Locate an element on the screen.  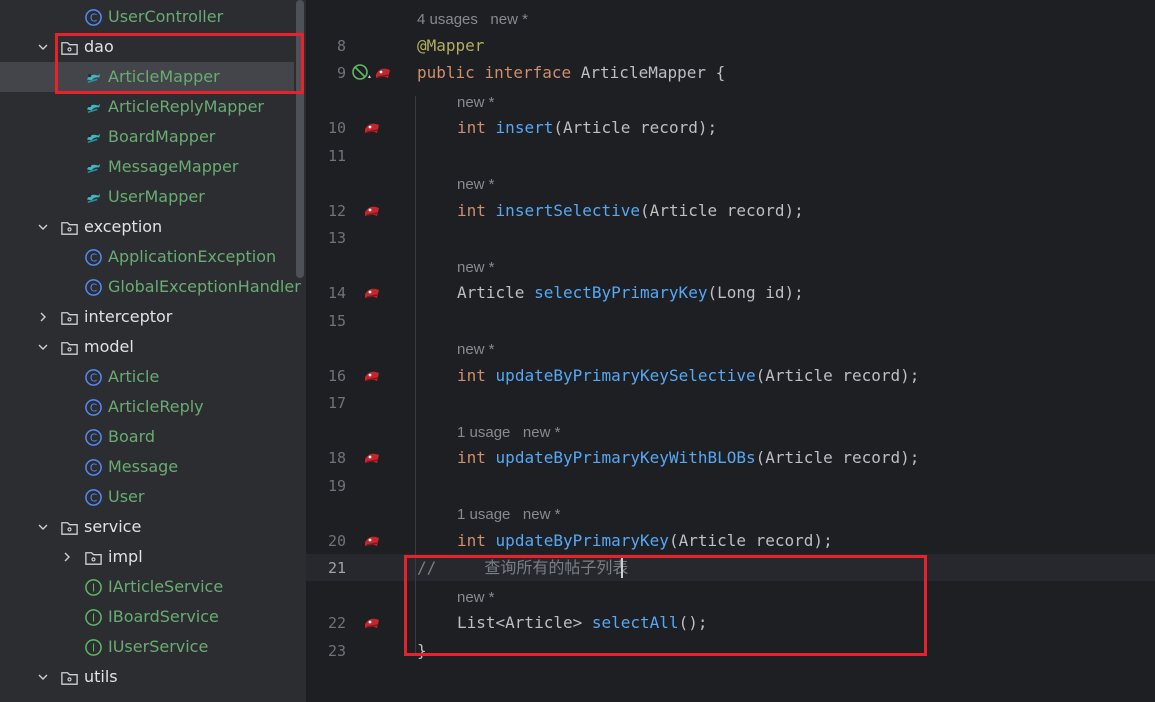
line-number: 12 is located at coordinates (336, 211).